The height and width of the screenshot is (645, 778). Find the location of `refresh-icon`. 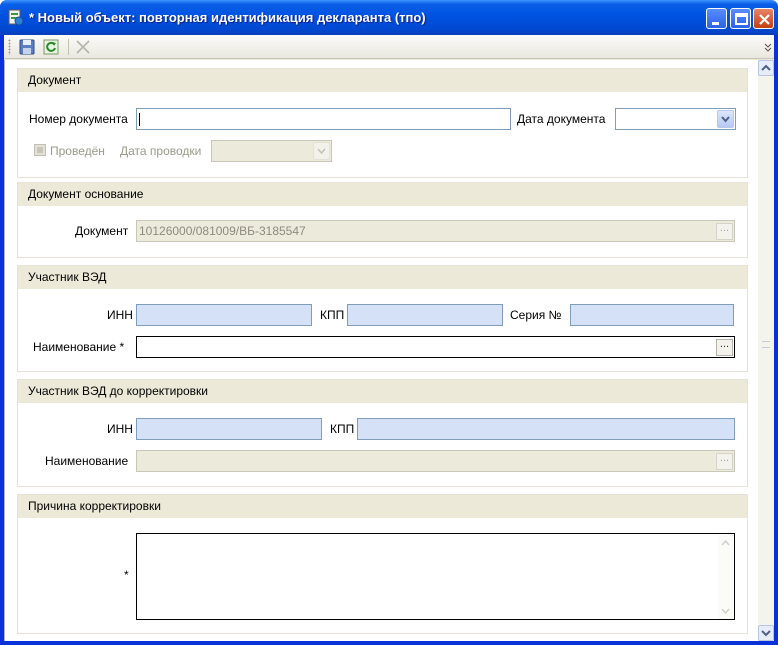

refresh-icon is located at coordinates (51, 47).